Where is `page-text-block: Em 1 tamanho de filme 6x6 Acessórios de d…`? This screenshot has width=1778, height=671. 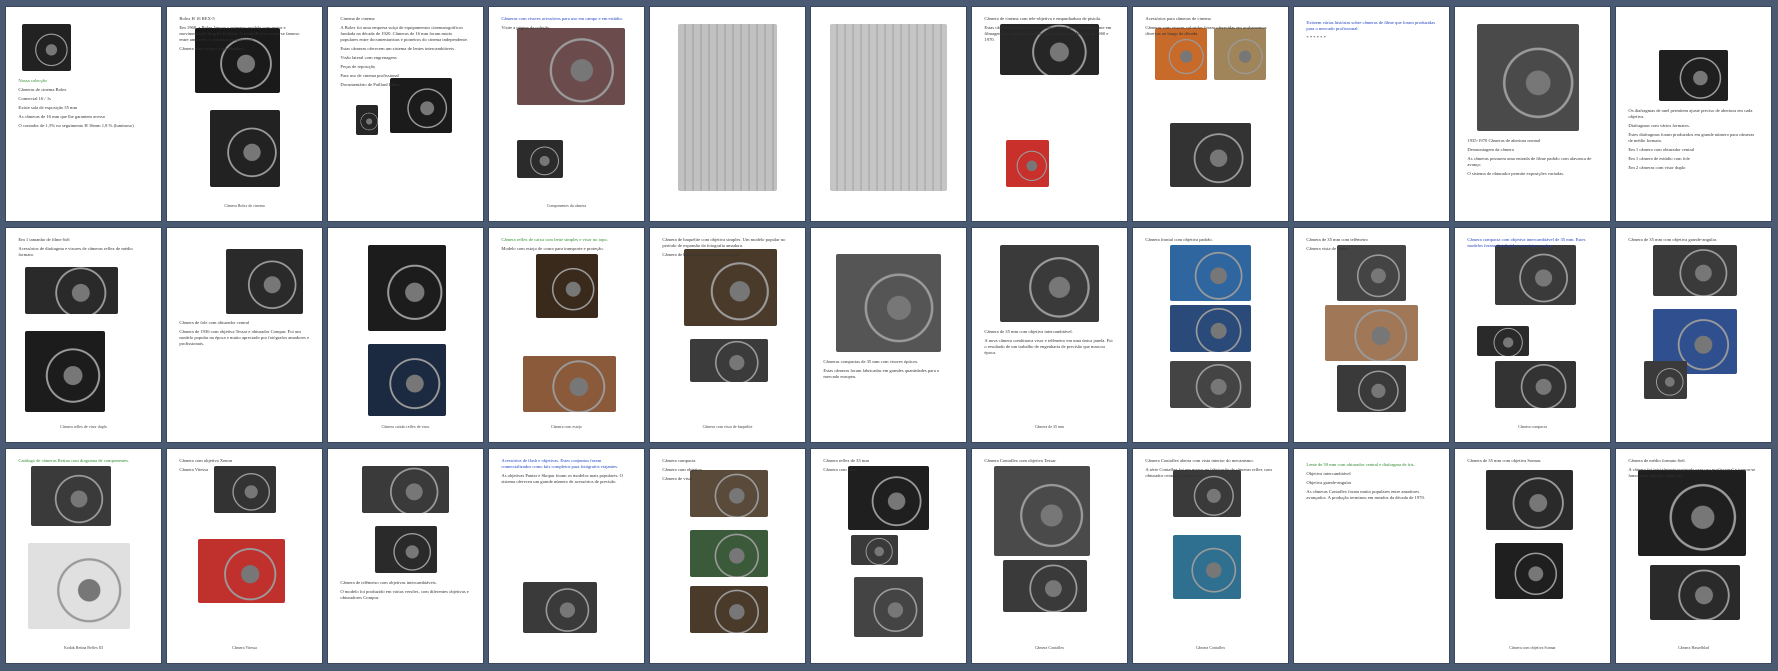
page-text-block: Em 1 tamanho de filme 6x6 Acessórios de d… is located at coordinates (83, 249).